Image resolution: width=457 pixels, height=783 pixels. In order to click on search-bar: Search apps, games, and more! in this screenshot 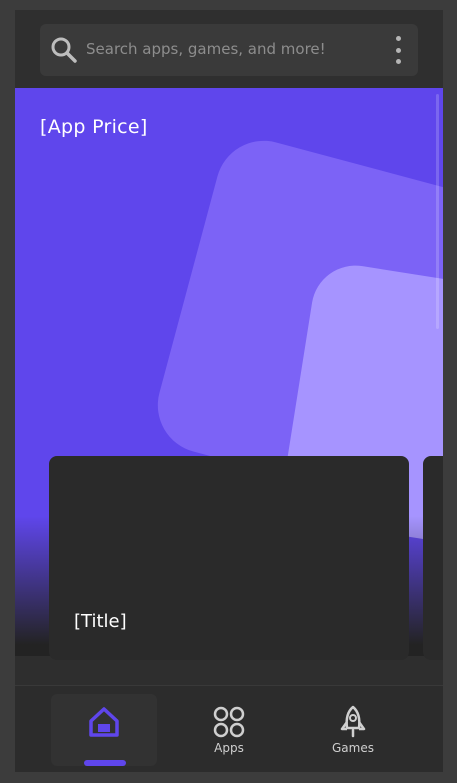, I will do `click(229, 50)`.